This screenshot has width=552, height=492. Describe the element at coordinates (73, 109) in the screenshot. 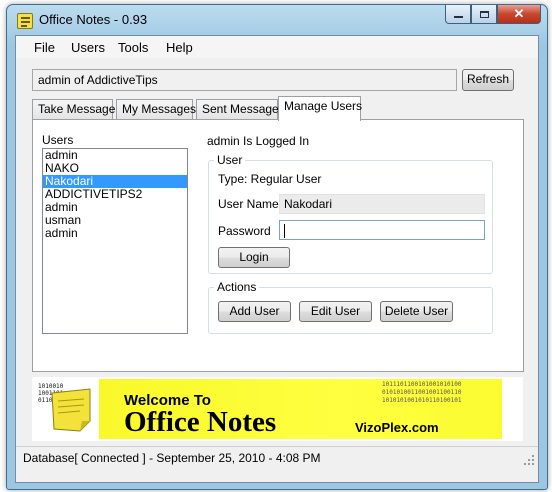

I see `tab-take-message: Take Message` at that location.